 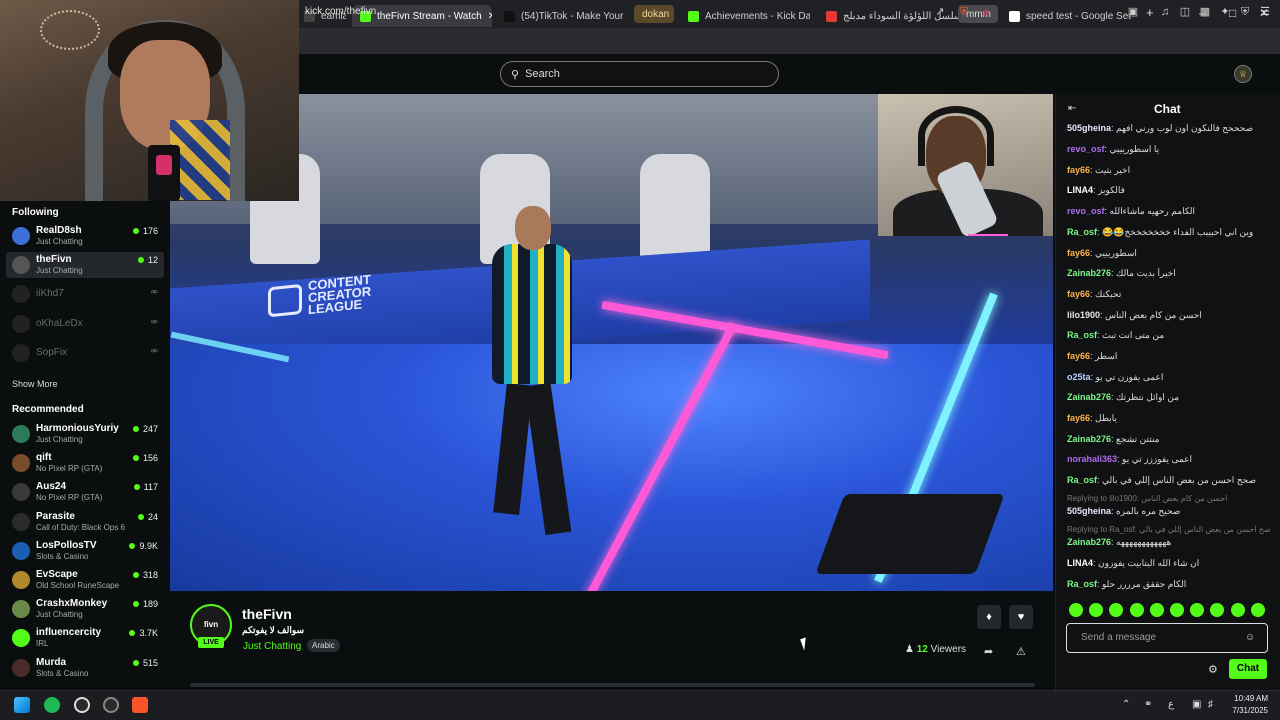 I want to click on close-tab-icon: ✕, so click(x=490, y=16).